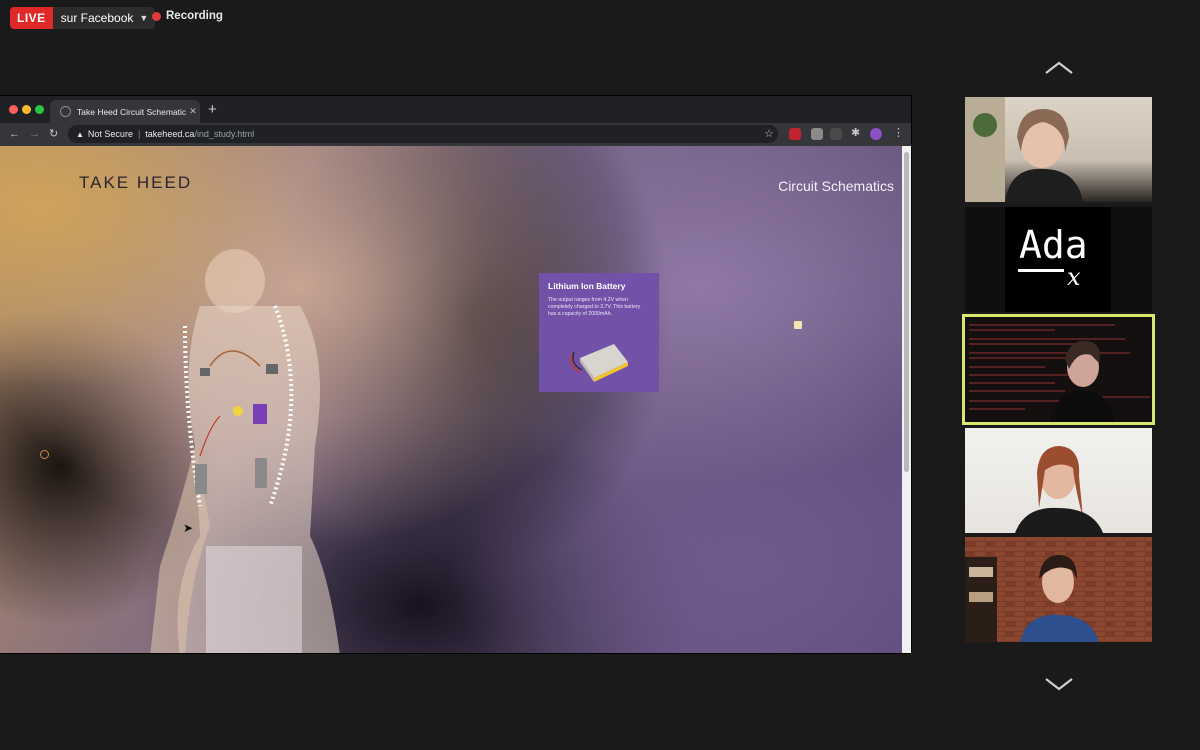  What do you see at coordinates (31, 18) in the screenshot?
I see `live-badge: LIVE` at bounding box center [31, 18].